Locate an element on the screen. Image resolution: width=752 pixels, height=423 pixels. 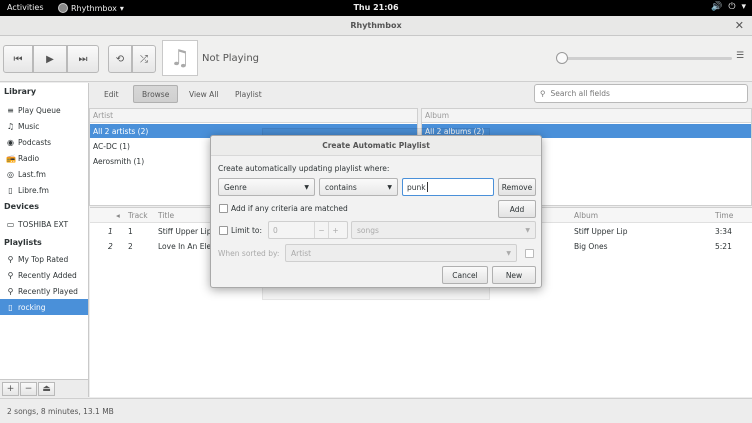
remove-playlist-button: − is located at coordinates (28, 389).